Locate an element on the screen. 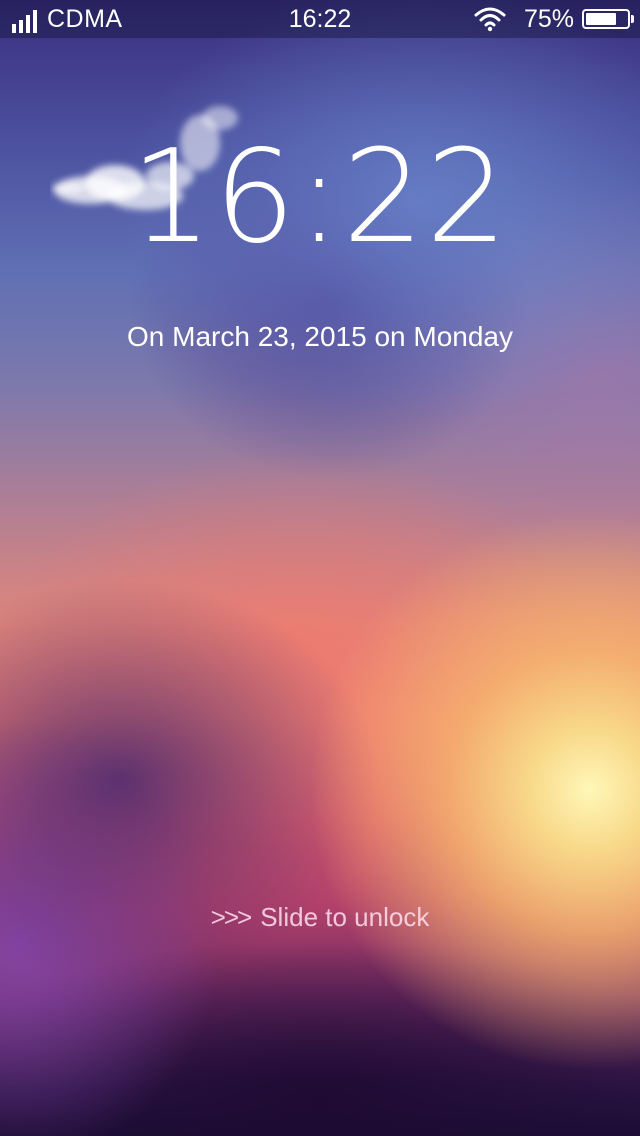  carrier-label: CDMA is located at coordinates (85, 19).